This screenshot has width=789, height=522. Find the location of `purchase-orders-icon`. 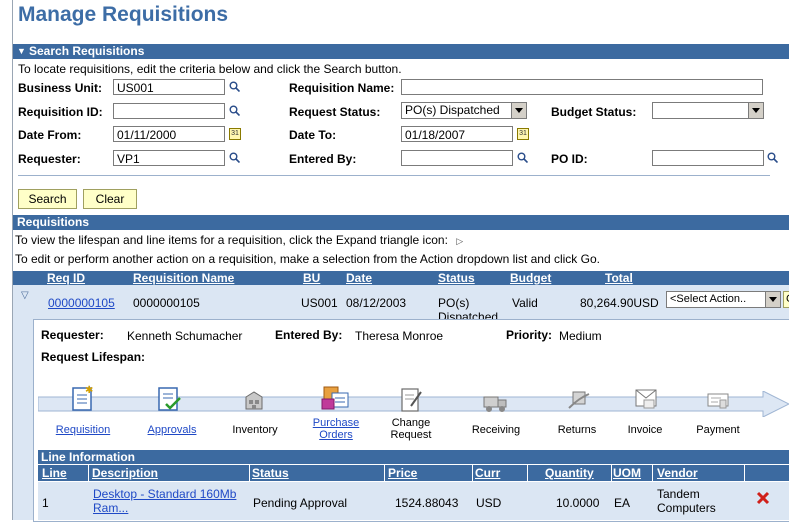

purchase-orders-icon is located at coordinates (337, 398).